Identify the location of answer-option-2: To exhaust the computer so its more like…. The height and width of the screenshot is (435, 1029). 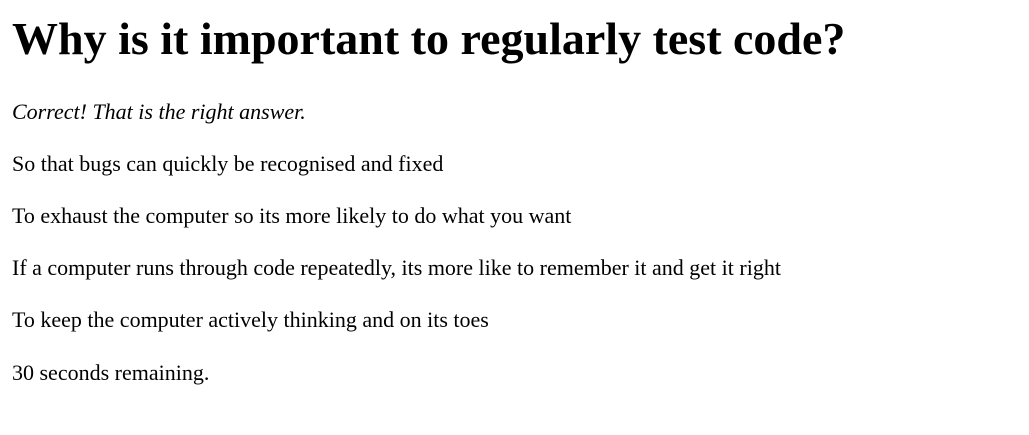
(514, 216).